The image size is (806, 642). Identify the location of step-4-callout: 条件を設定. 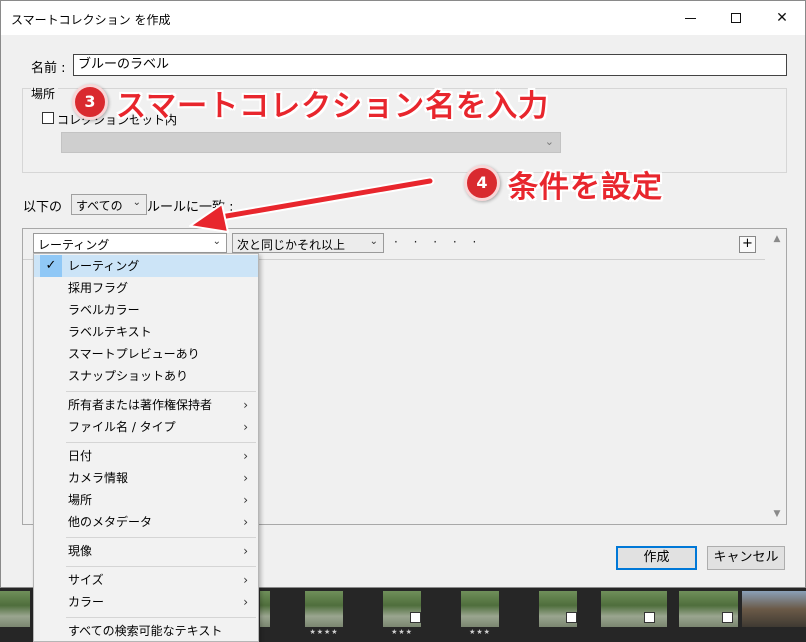
(585, 187).